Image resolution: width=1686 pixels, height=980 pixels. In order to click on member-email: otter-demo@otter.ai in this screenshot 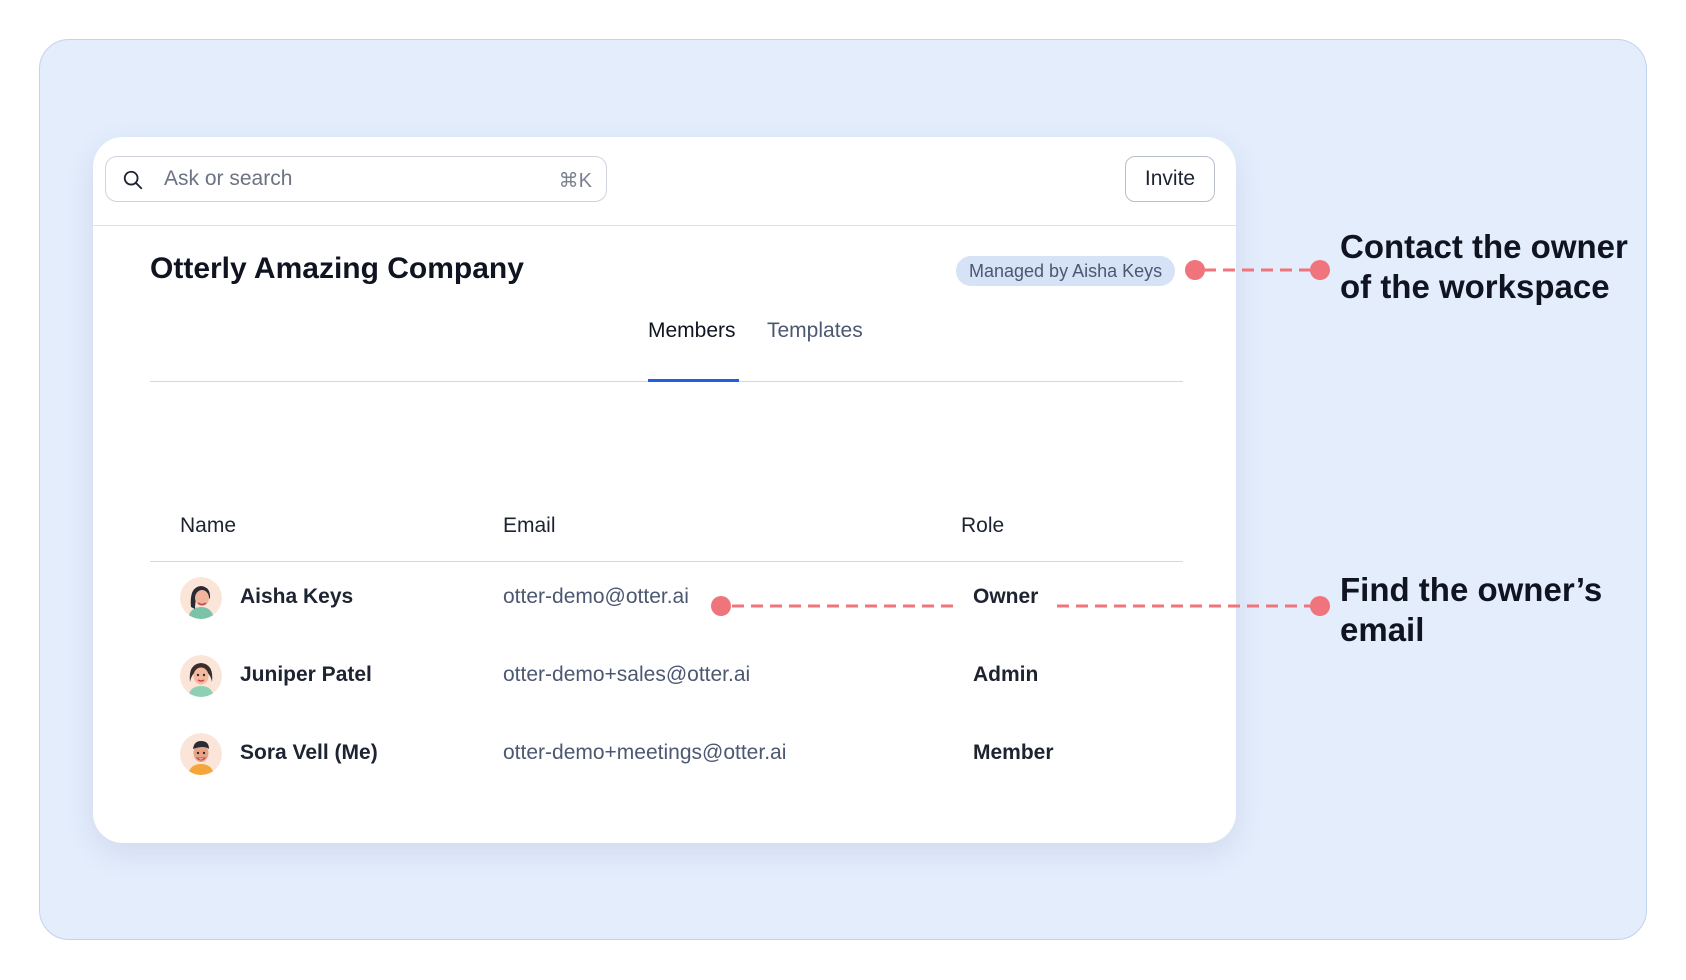, I will do `click(596, 596)`.